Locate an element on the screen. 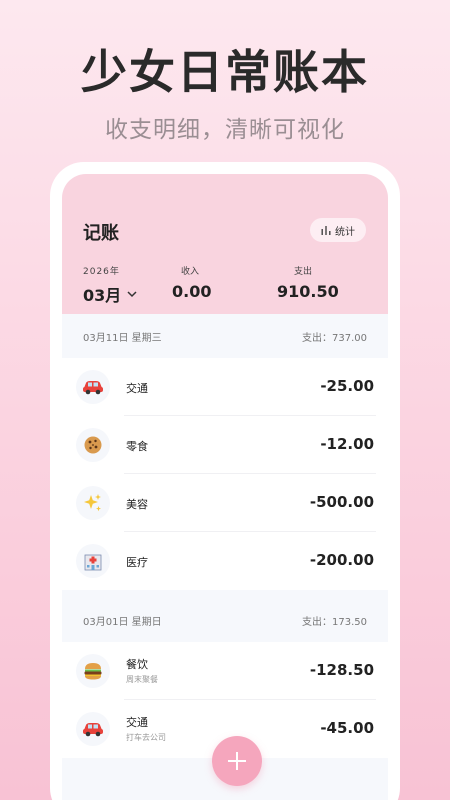 This screenshot has width=450, height=800. day-date: 03月01日 星期日 is located at coordinates (122, 622).